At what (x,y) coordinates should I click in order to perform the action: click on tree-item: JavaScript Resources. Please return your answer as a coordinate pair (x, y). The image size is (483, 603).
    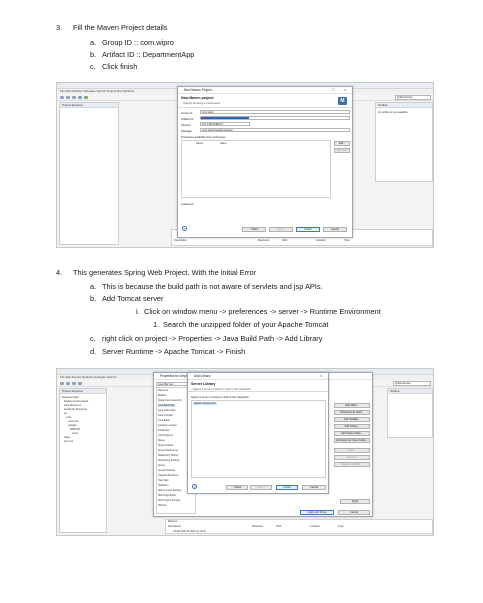
    Looking at the image, I should click on (75, 409).